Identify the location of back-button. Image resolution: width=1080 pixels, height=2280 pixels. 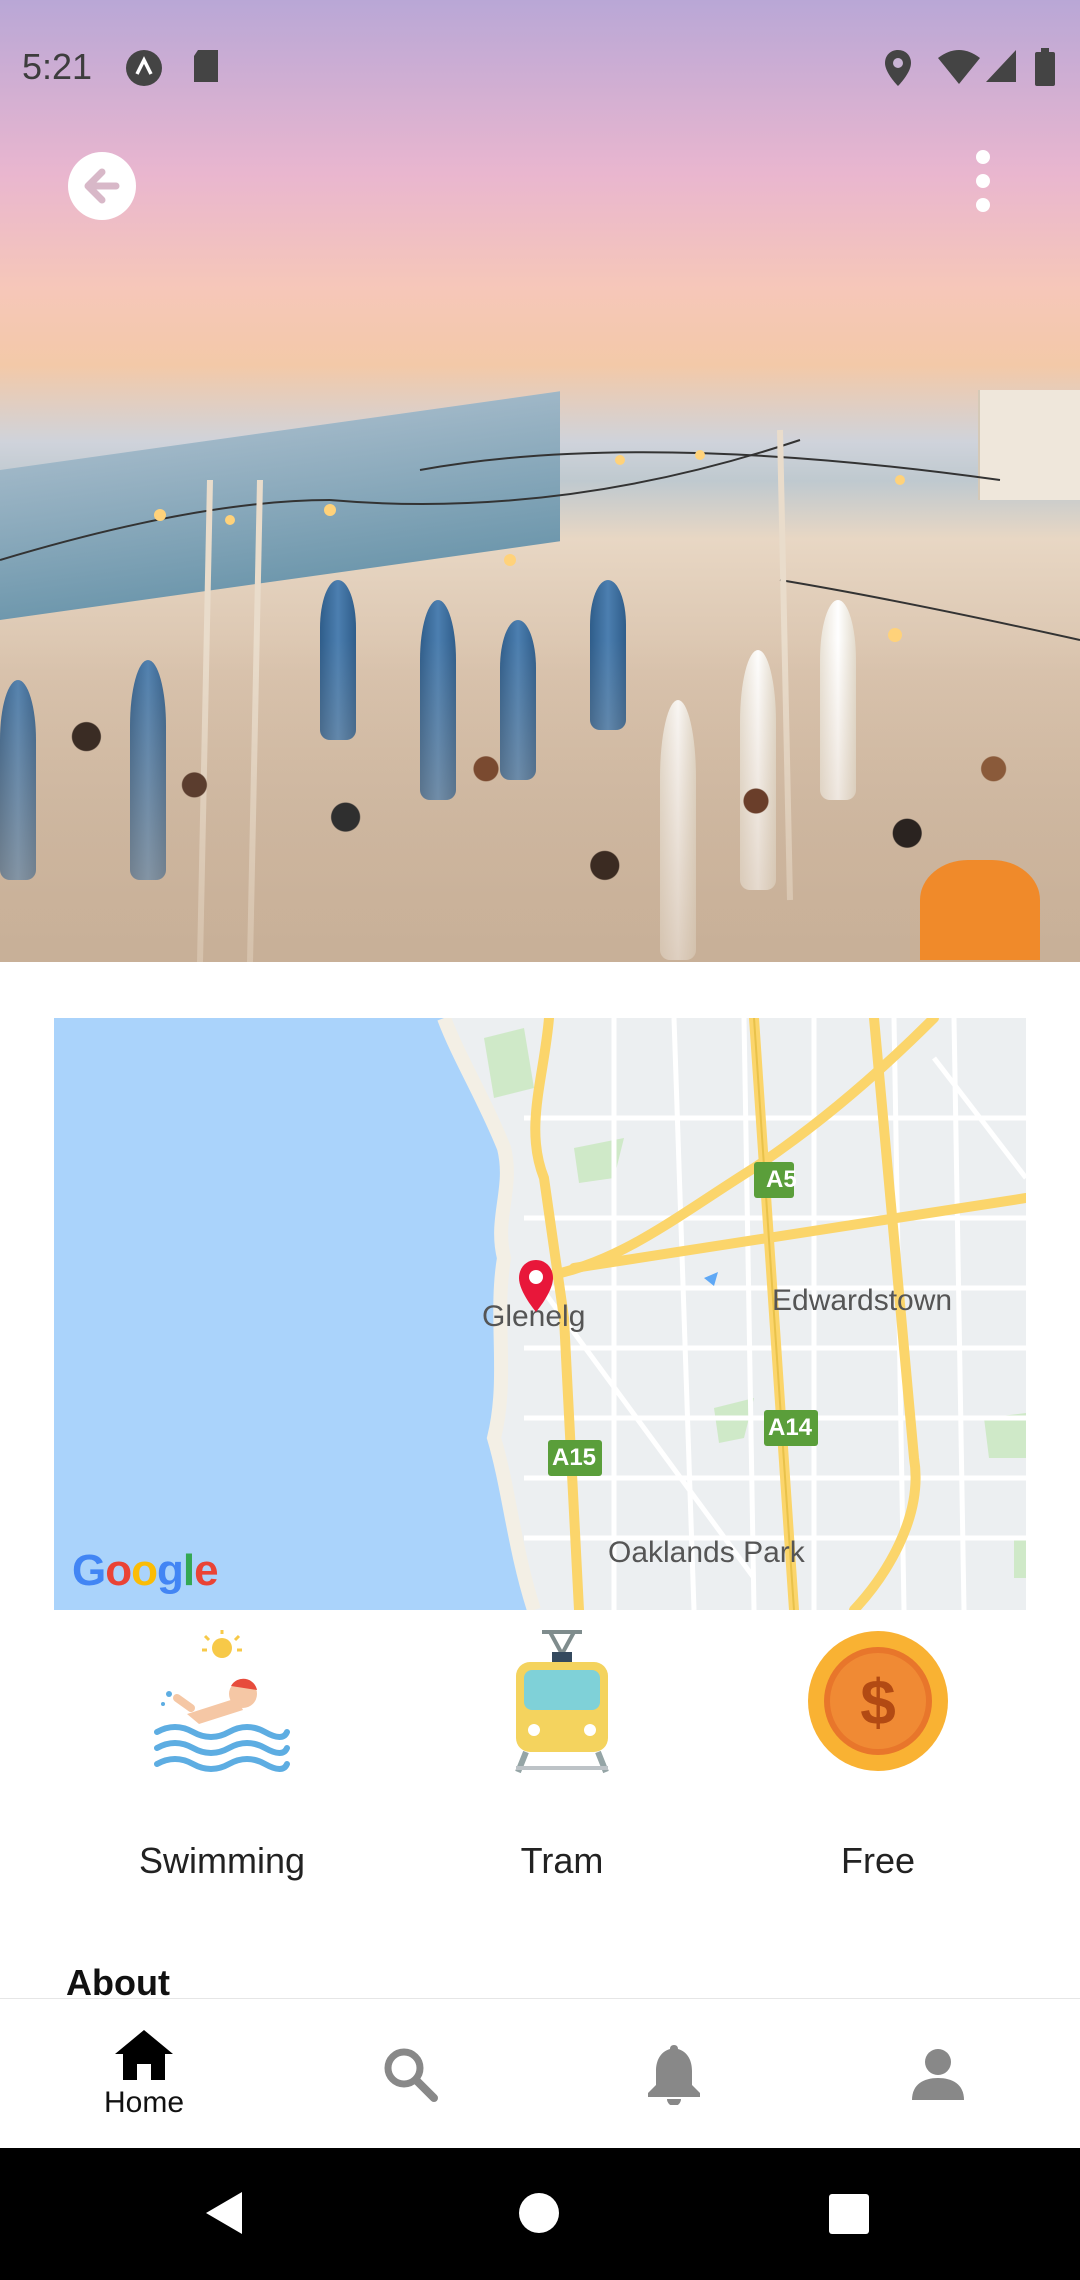
(102, 186).